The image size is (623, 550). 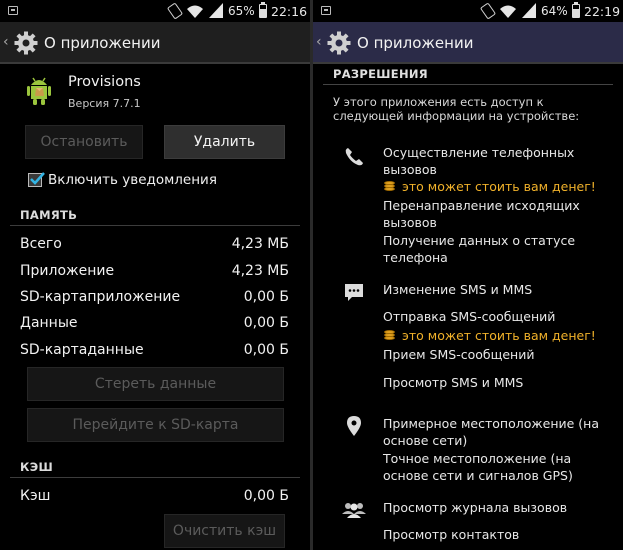 I want to click on notifications-checkbox, so click(x=36, y=179).